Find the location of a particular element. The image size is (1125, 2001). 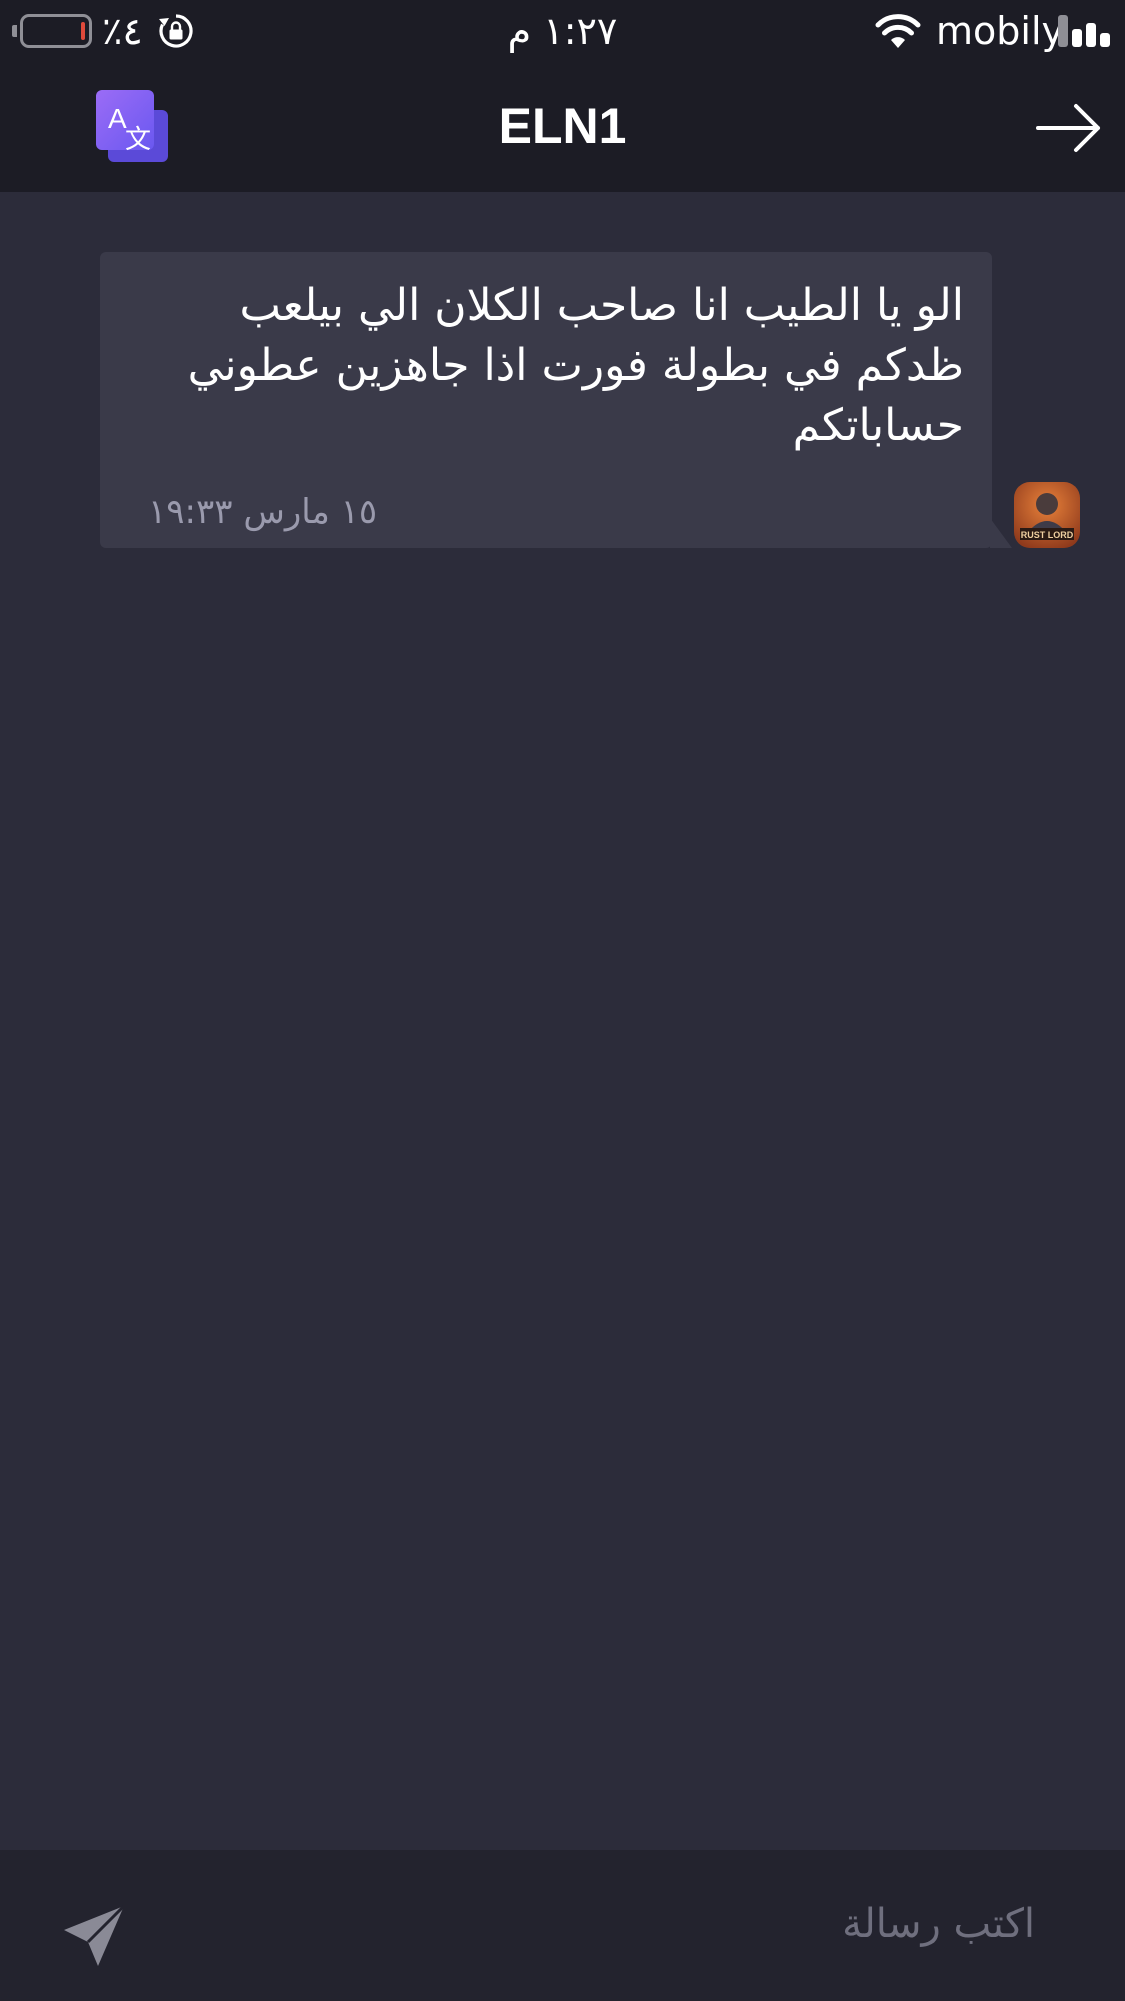

nav-bar: A 文 ELN1 is located at coordinates (562, 128).